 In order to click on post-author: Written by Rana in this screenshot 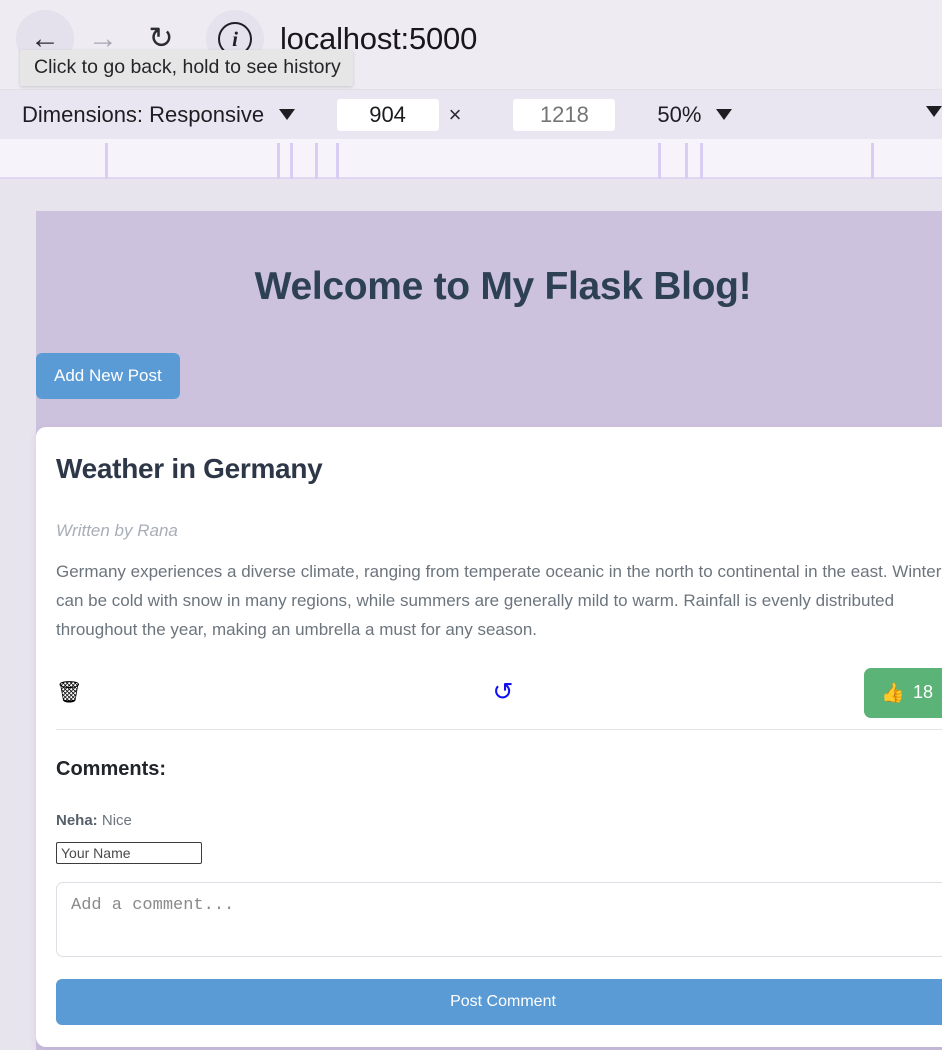, I will do `click(117, 530)`.